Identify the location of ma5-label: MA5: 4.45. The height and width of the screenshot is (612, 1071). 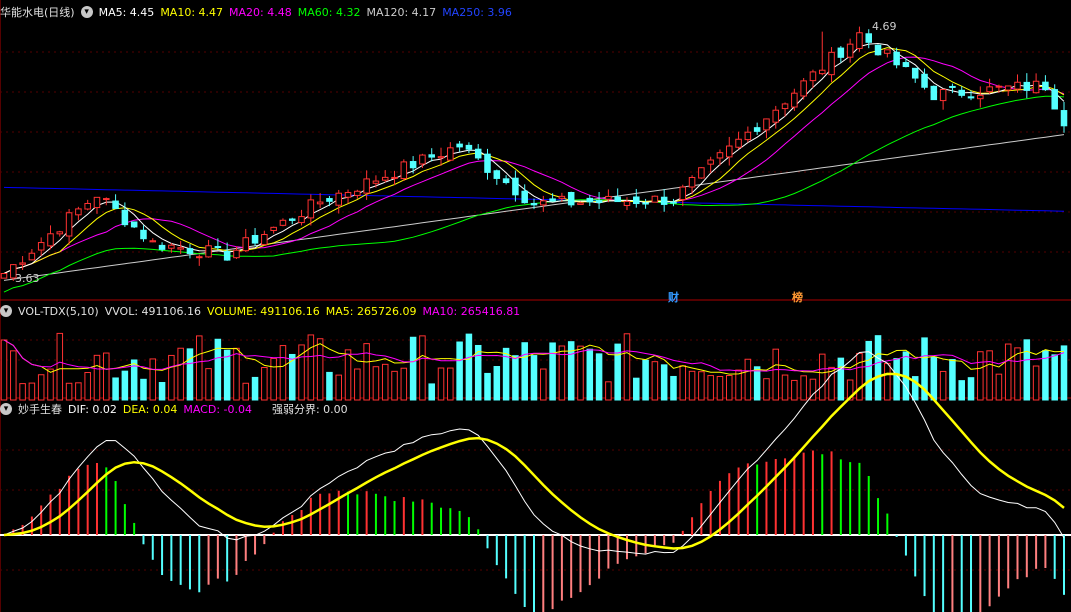
(126, 12).